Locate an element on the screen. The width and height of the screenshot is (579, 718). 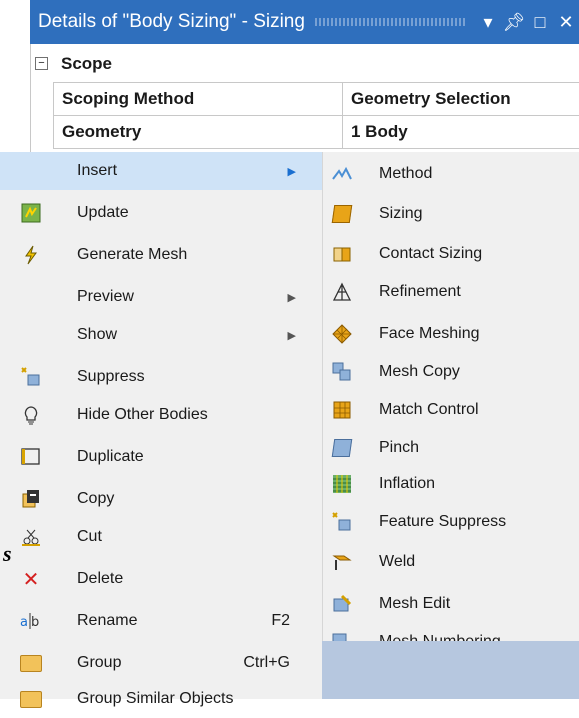
submenu-item-contact-sizing: Contact Sizing is located at coordinates (451, 254).